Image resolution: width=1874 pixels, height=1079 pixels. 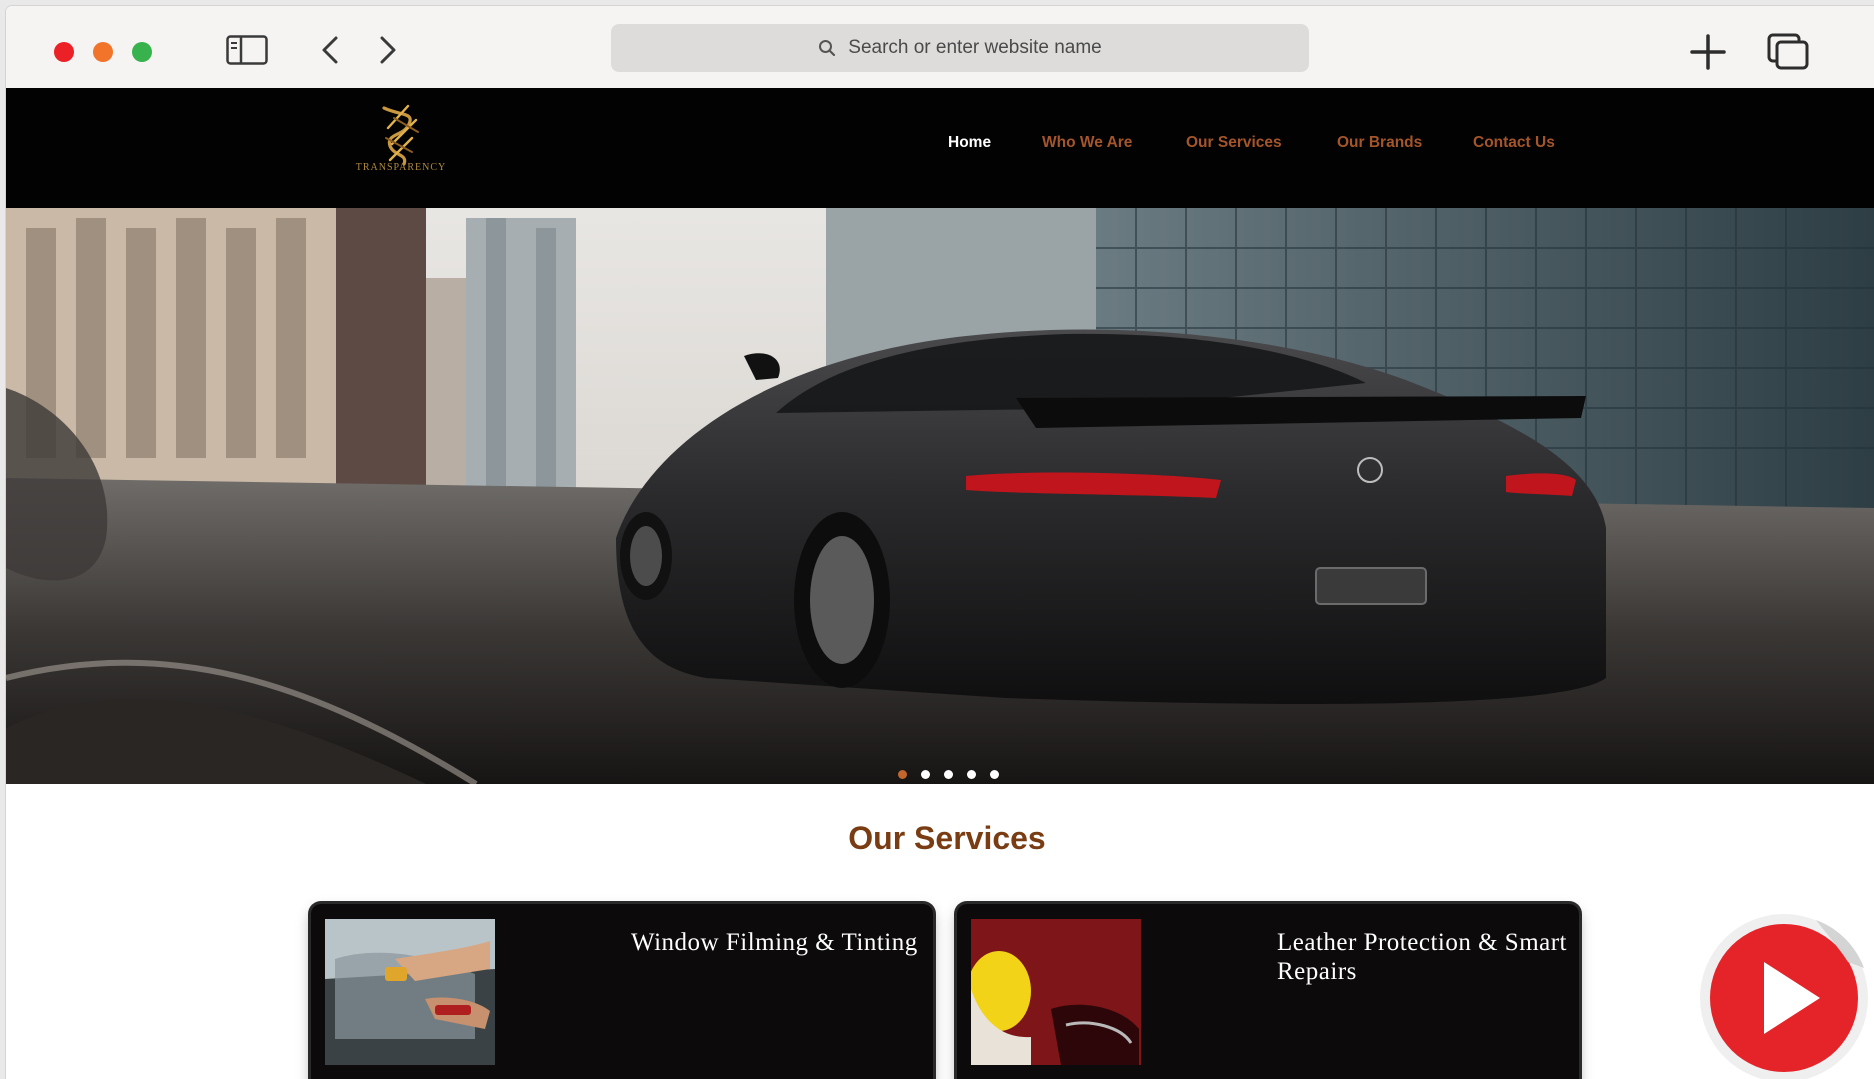 I want to click on services-heading: Our Services, so click(x=947, y=838).